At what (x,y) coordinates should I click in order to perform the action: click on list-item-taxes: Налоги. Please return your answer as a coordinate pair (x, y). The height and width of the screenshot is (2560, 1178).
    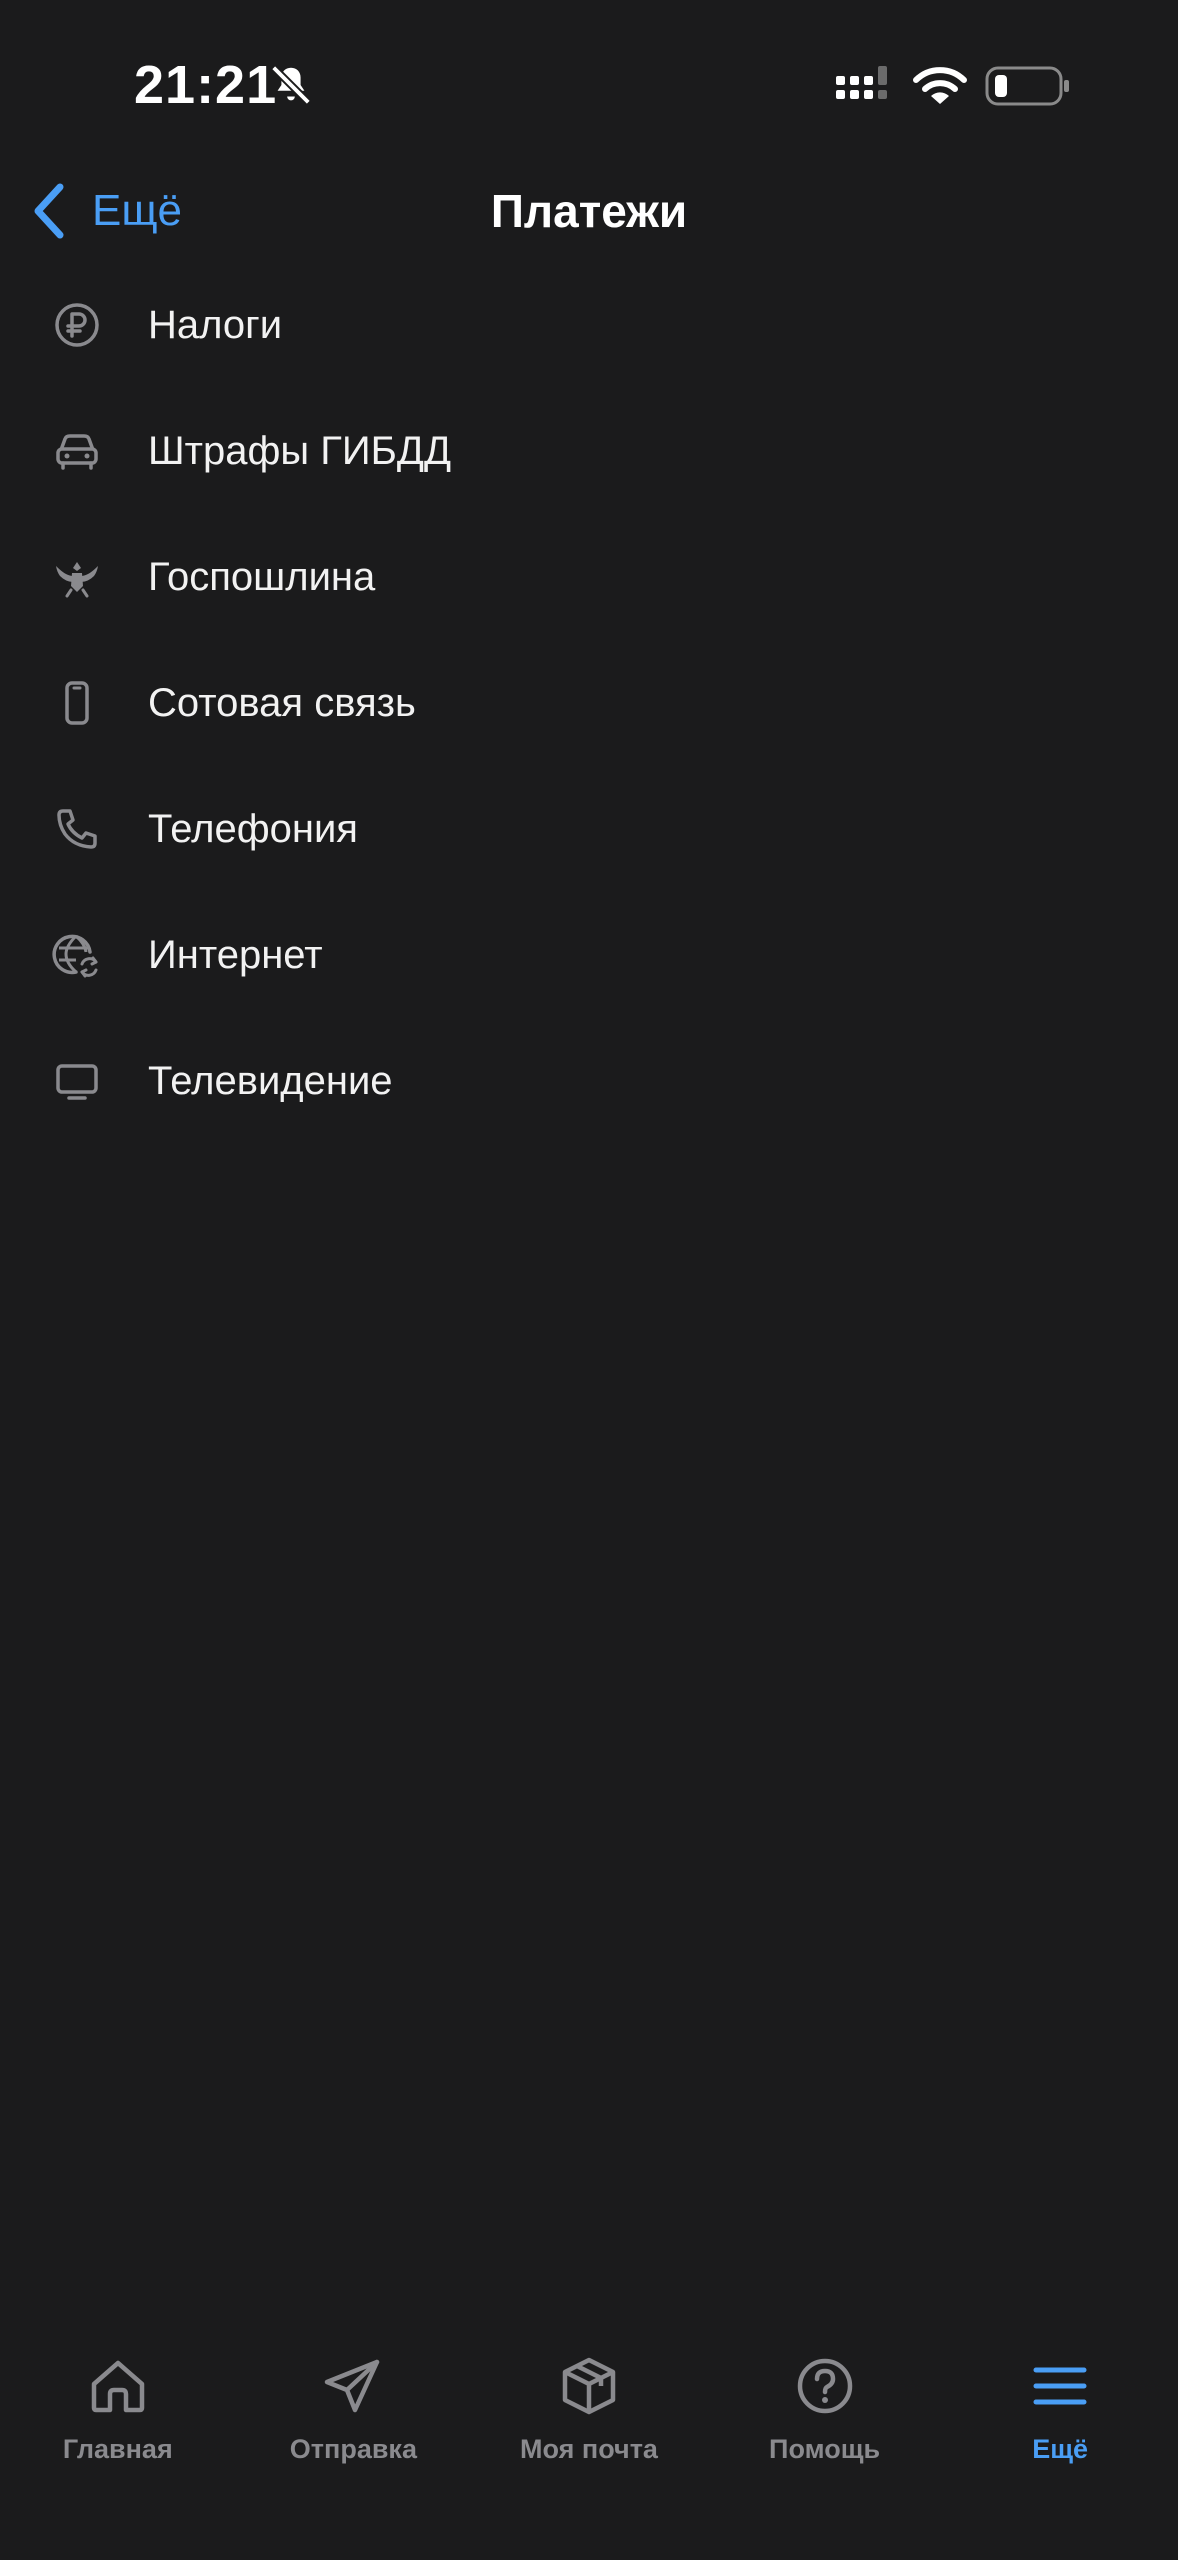
    Looking at the image, I should click on (589, 325).